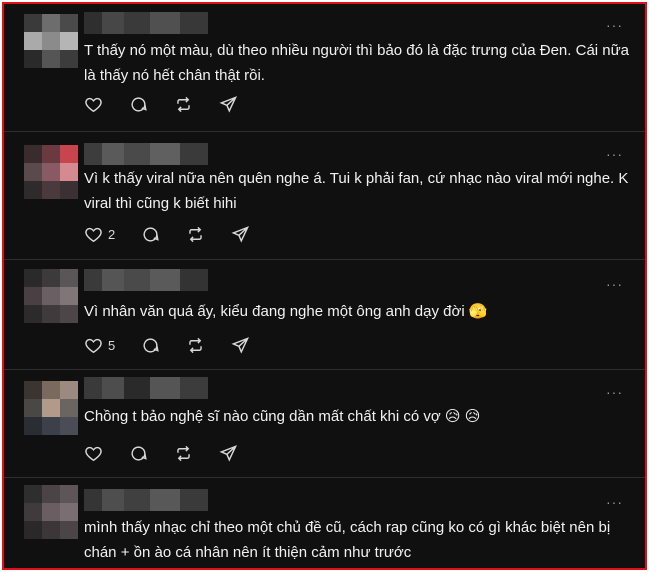 Image resolution: width=649 pixels, height=572 pixels. I want to click on comment-actions: 2, so click(180, 234).